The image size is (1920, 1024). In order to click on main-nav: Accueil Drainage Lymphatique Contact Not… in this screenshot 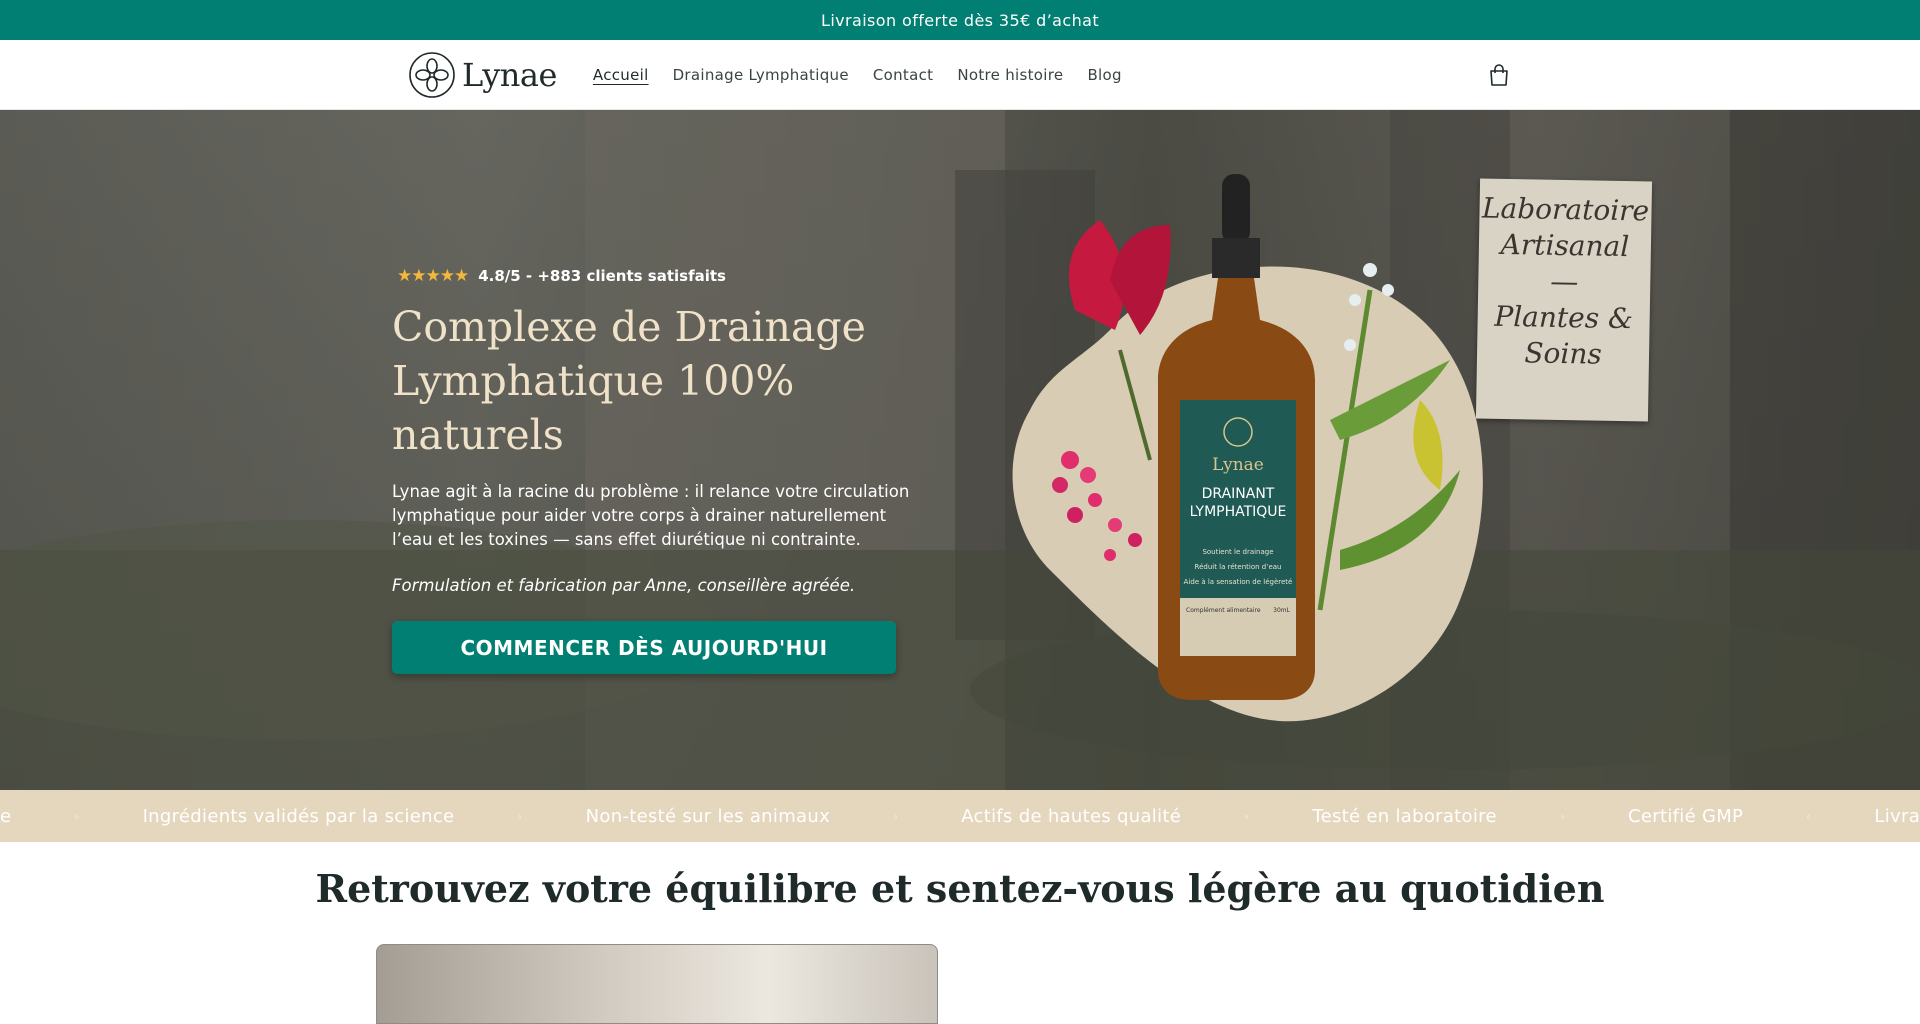, I will do `click(857, 75)`.